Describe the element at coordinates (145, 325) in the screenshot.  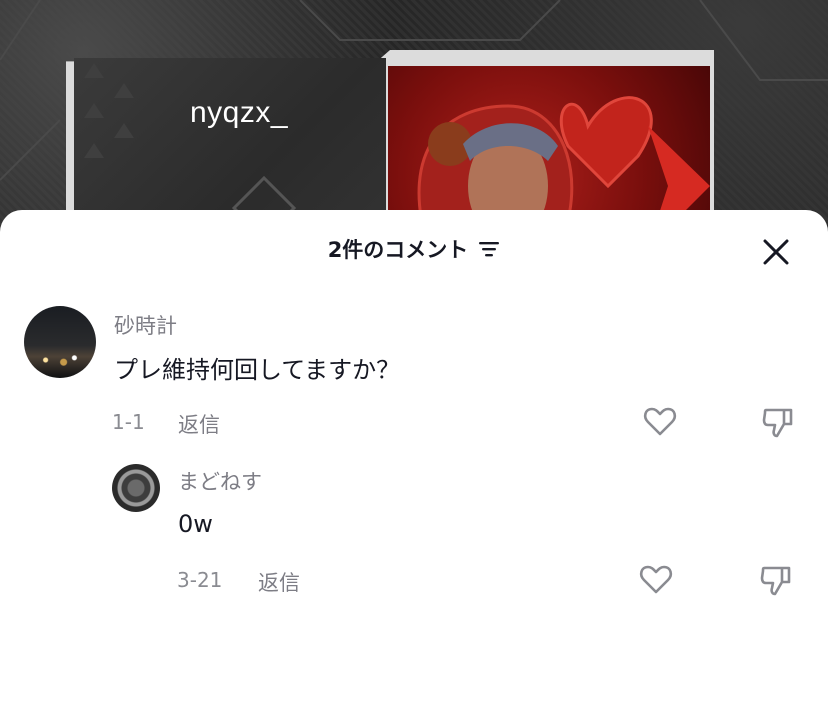
I see `comment-author: 砂時計` at that location.